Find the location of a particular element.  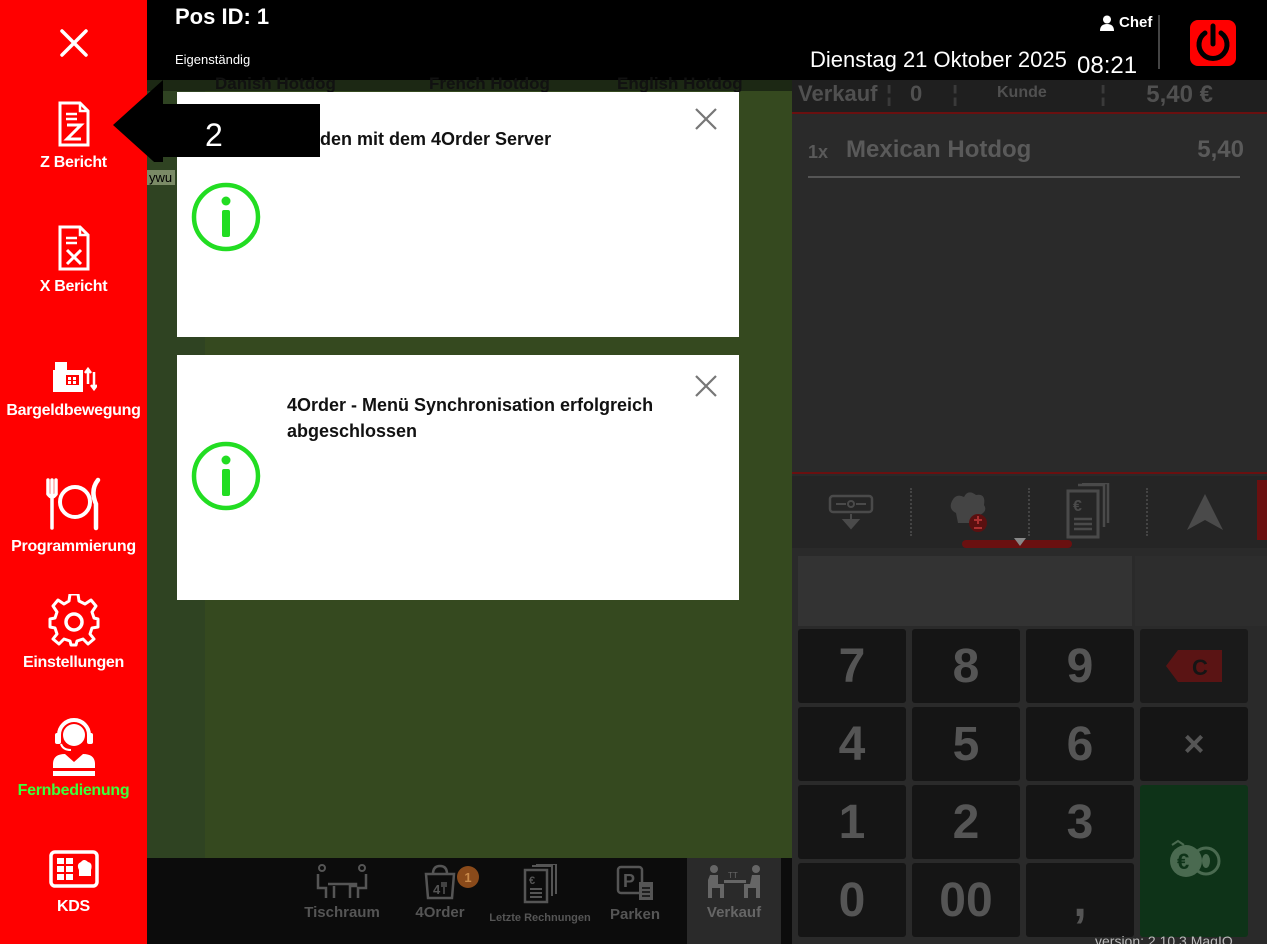

sidebar-item-label: Fernbedienung is located at coordinates (73, 790).